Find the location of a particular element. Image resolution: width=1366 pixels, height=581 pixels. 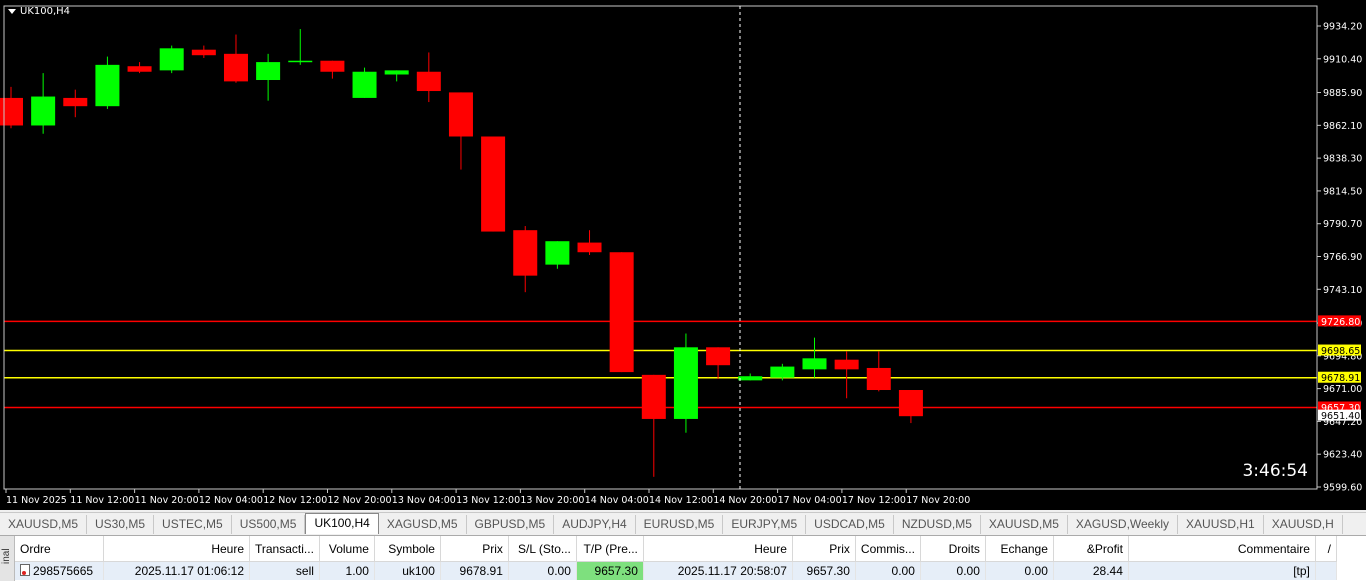

tab-chart: XAGUSD,M5 is located at coordinates (423, 524).